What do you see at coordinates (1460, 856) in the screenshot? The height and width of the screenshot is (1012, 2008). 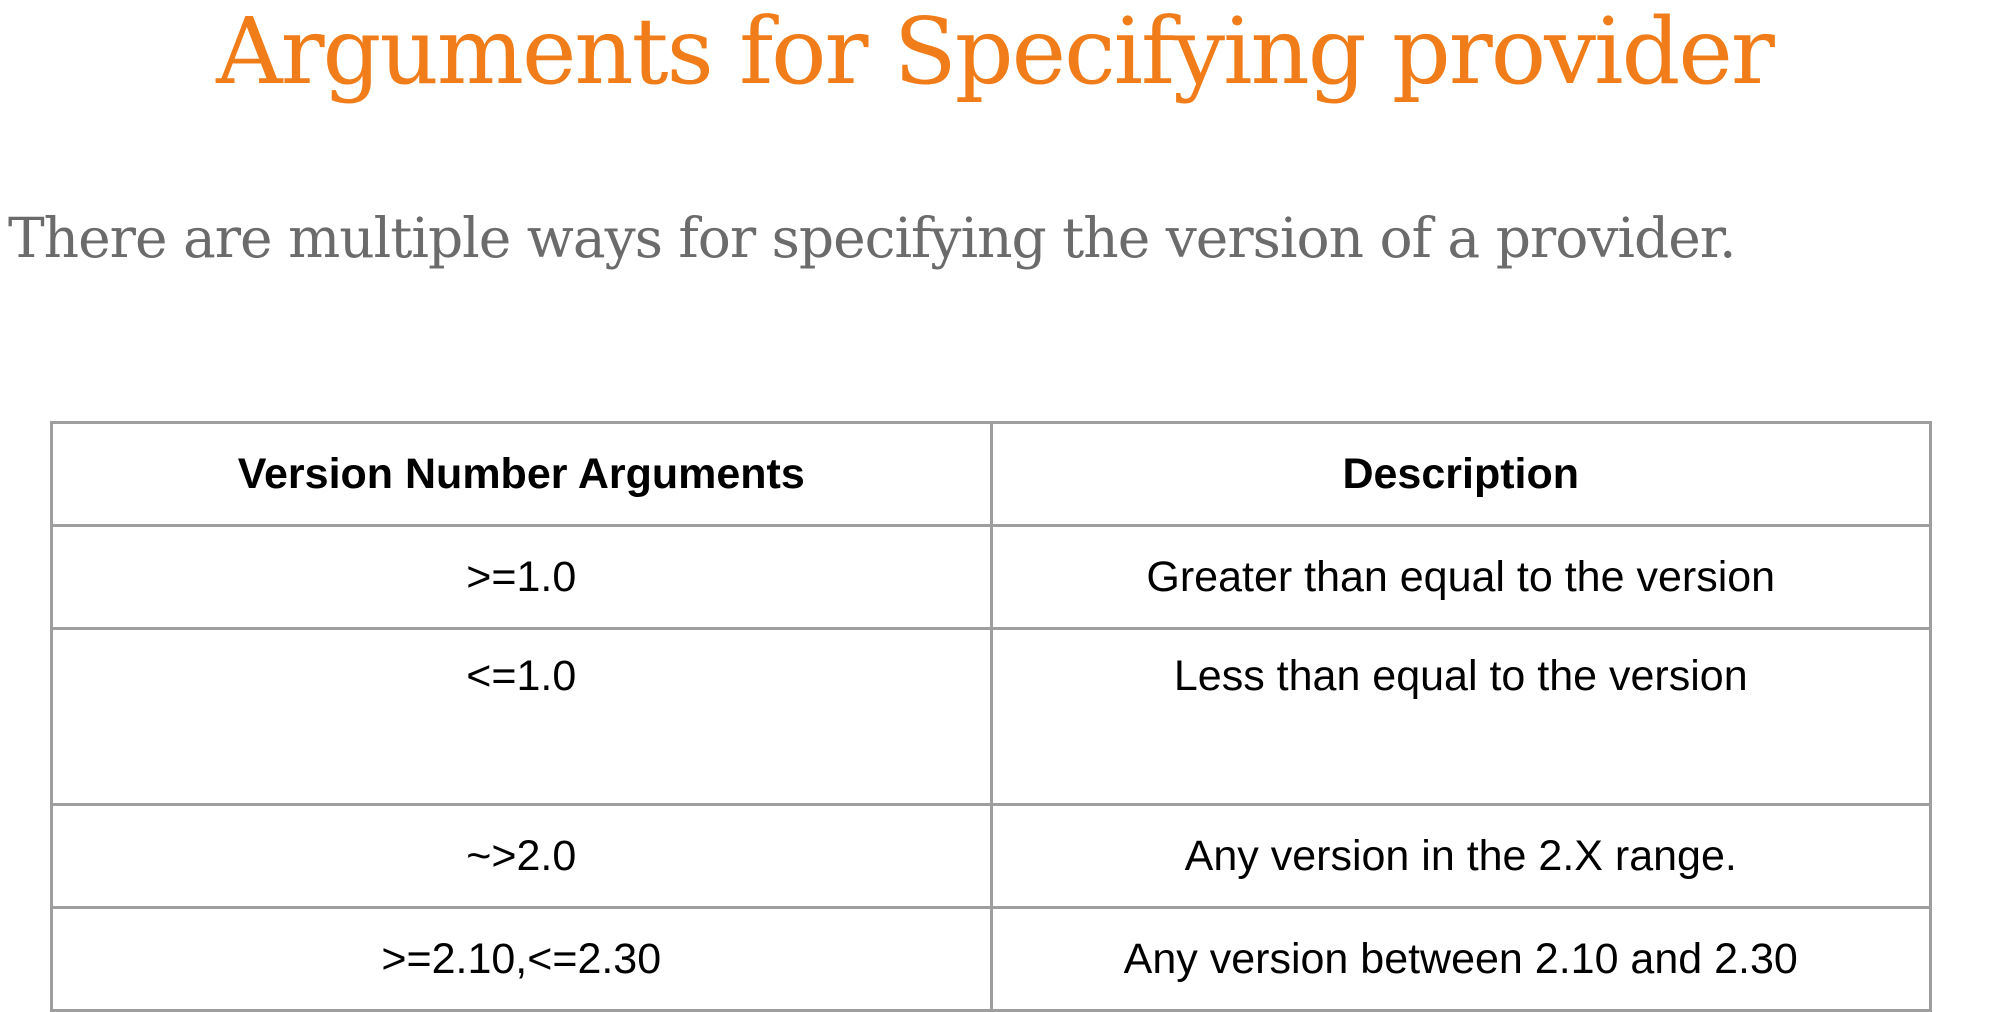 I see `description-cell: Any version in the 2.X range.` at bounding box center [1460, 856].